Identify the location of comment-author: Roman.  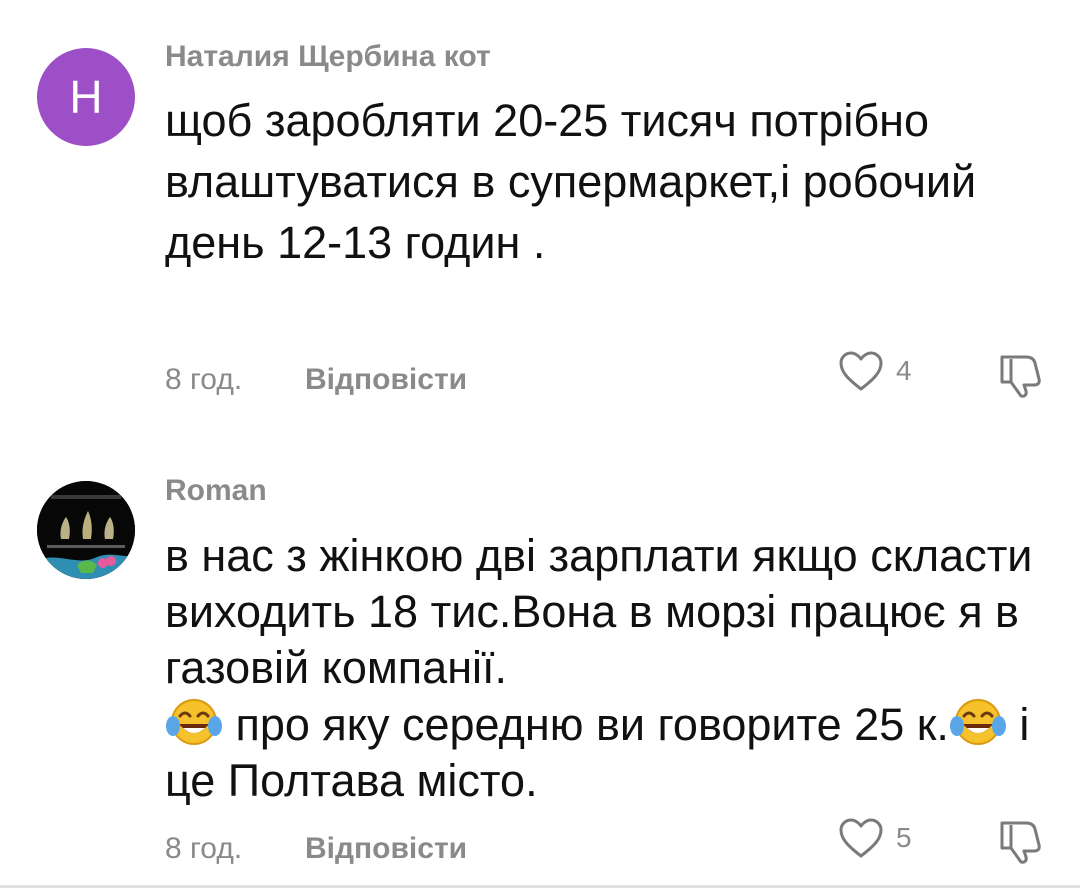
(216, 491).